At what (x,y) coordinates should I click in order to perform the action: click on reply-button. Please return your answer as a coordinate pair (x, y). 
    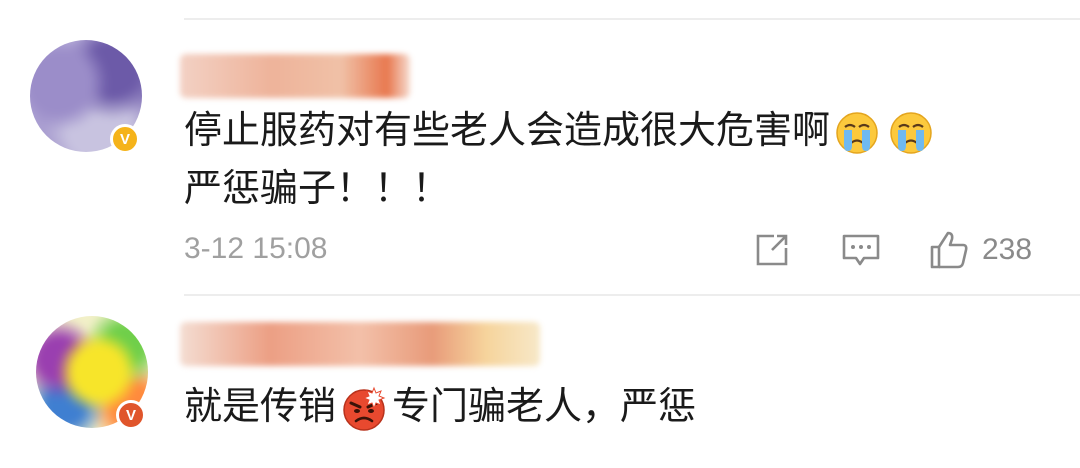
    Looking at the image, I should click on (861, 250).